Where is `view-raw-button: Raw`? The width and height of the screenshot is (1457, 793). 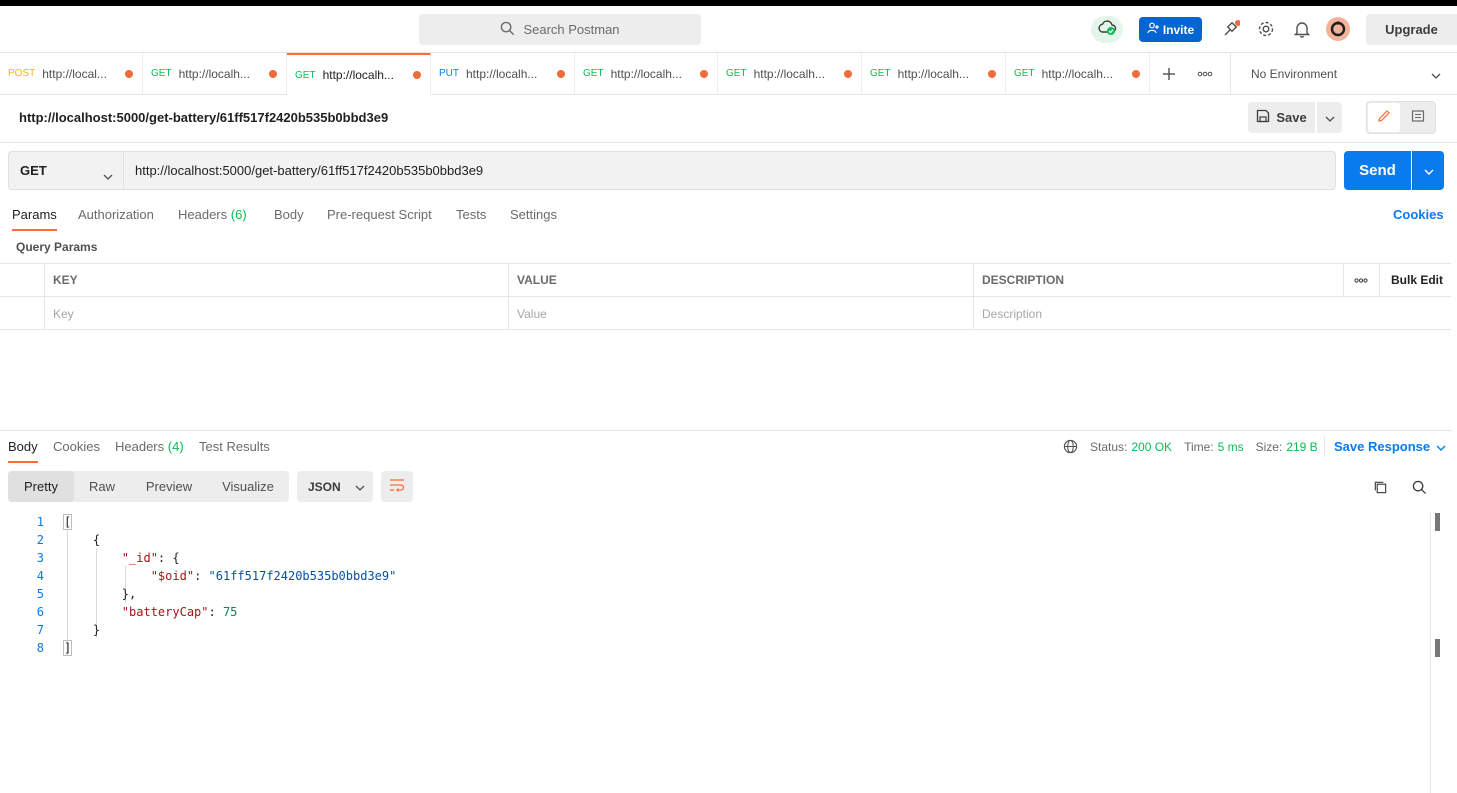 view-raw-button: Raw is located at coordinates (102, 486).